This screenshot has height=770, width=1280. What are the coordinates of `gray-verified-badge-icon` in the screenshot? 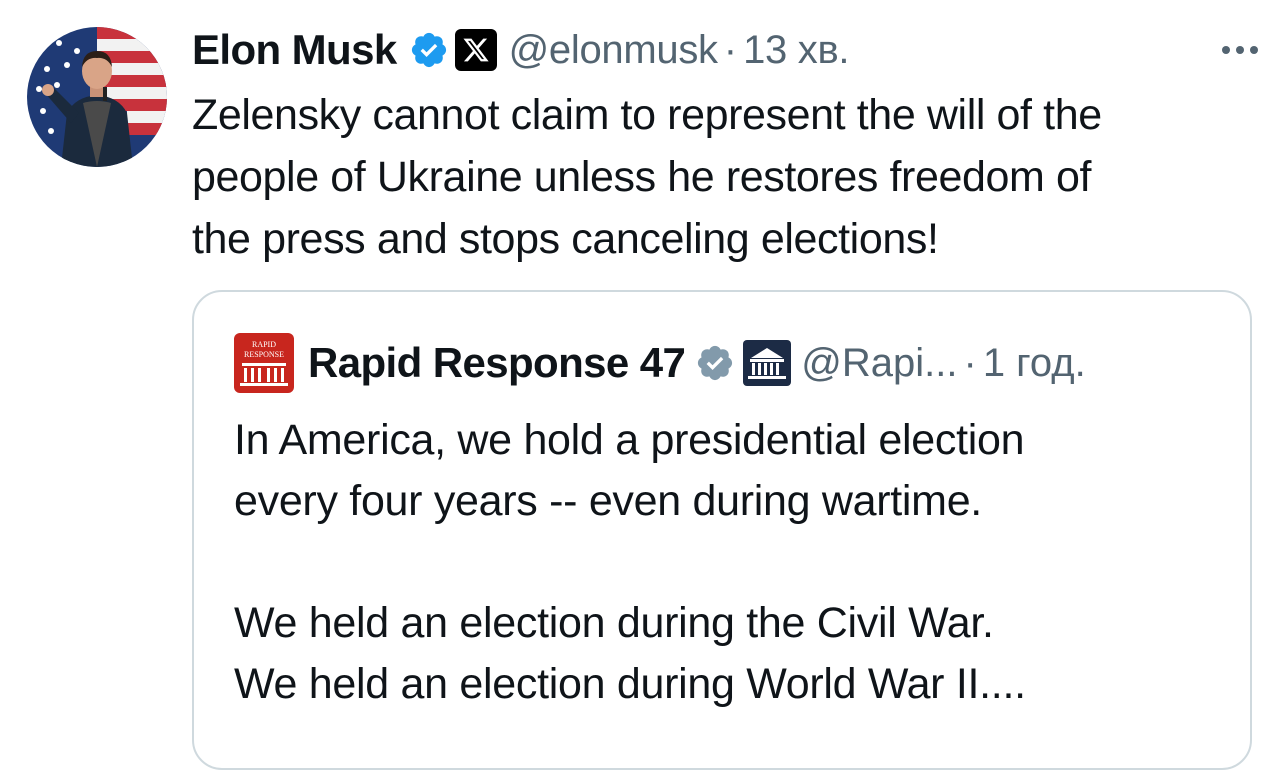 It's located at (715, 363).